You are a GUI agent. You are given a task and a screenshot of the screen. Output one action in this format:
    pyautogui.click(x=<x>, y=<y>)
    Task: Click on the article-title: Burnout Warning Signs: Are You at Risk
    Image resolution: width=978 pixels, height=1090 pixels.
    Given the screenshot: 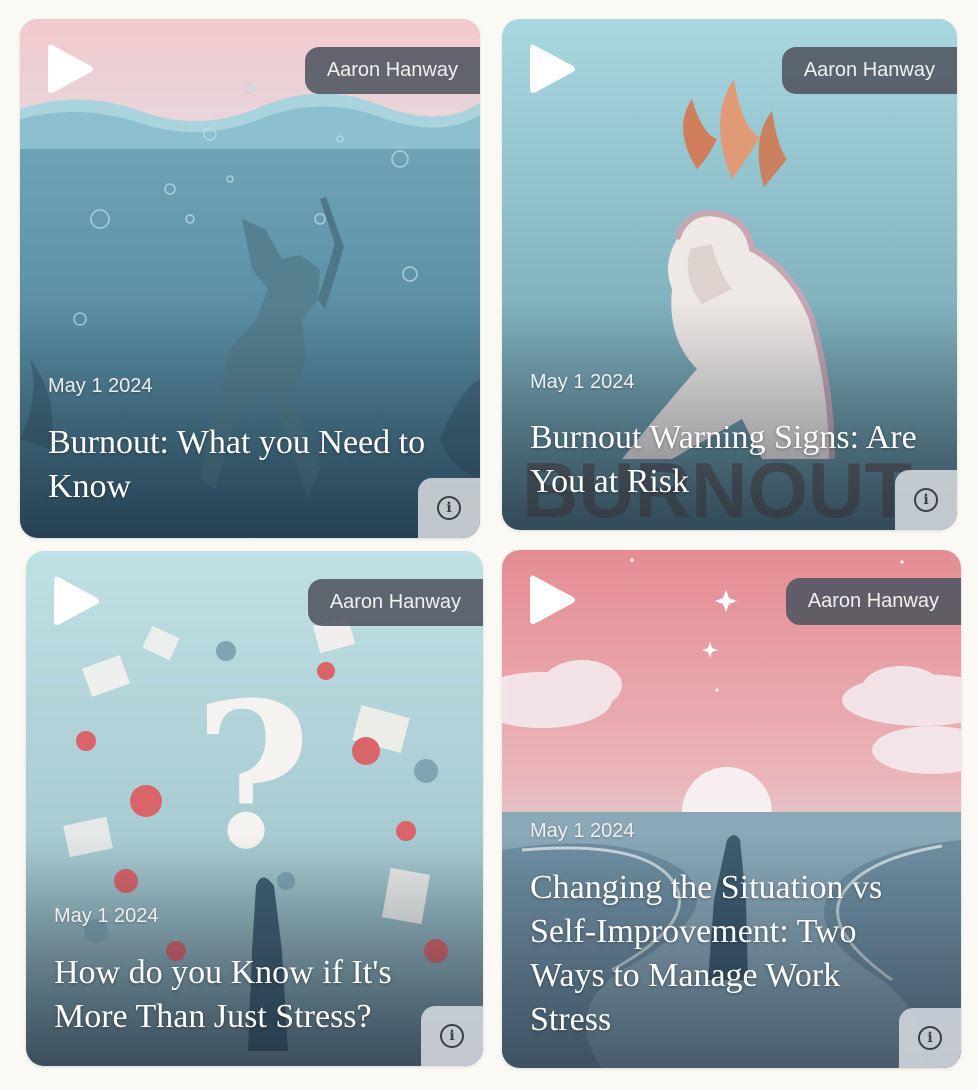 What is the action you would take?
    pyautogui.click(x=723, y=460)
    